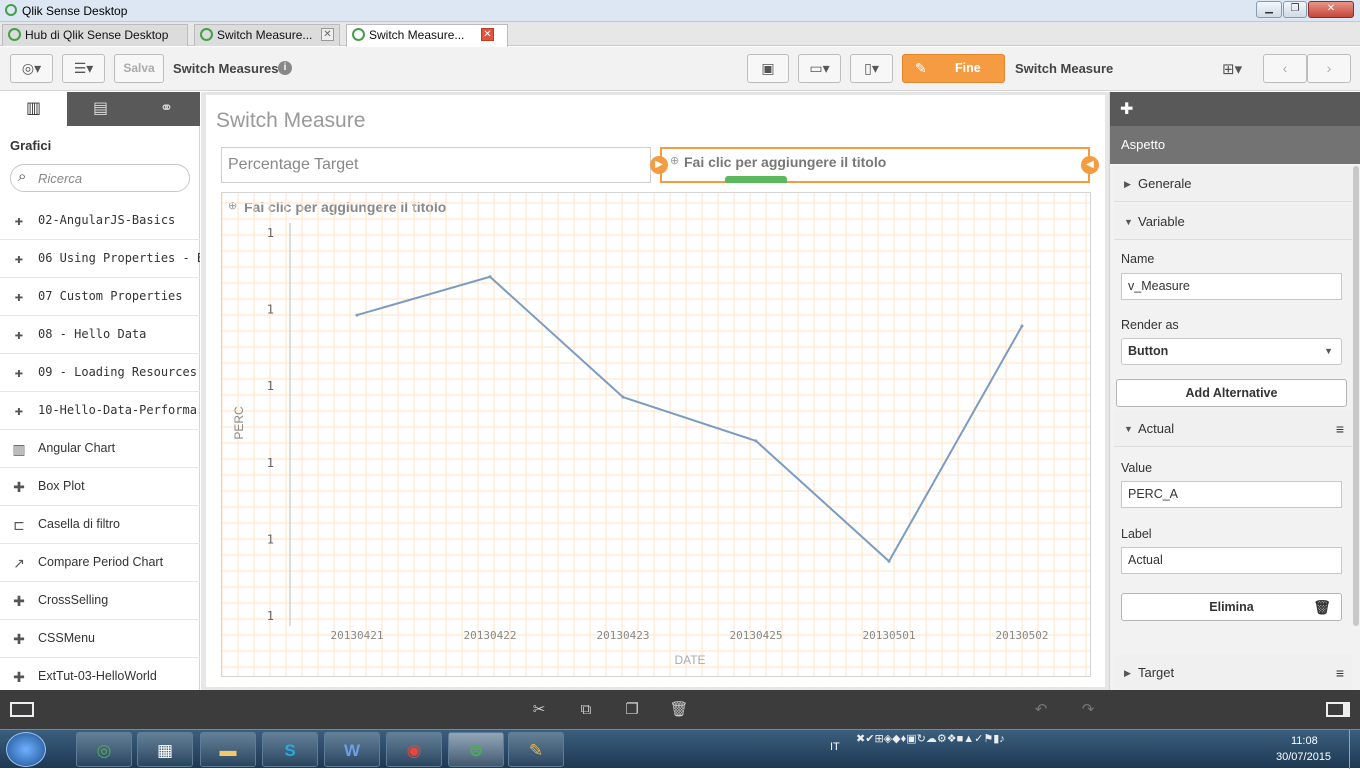  What do you see at coordinates (1088, 710) in the screenshot?
I see `redo-icon: ↷` at bounding box center [1088, 710].